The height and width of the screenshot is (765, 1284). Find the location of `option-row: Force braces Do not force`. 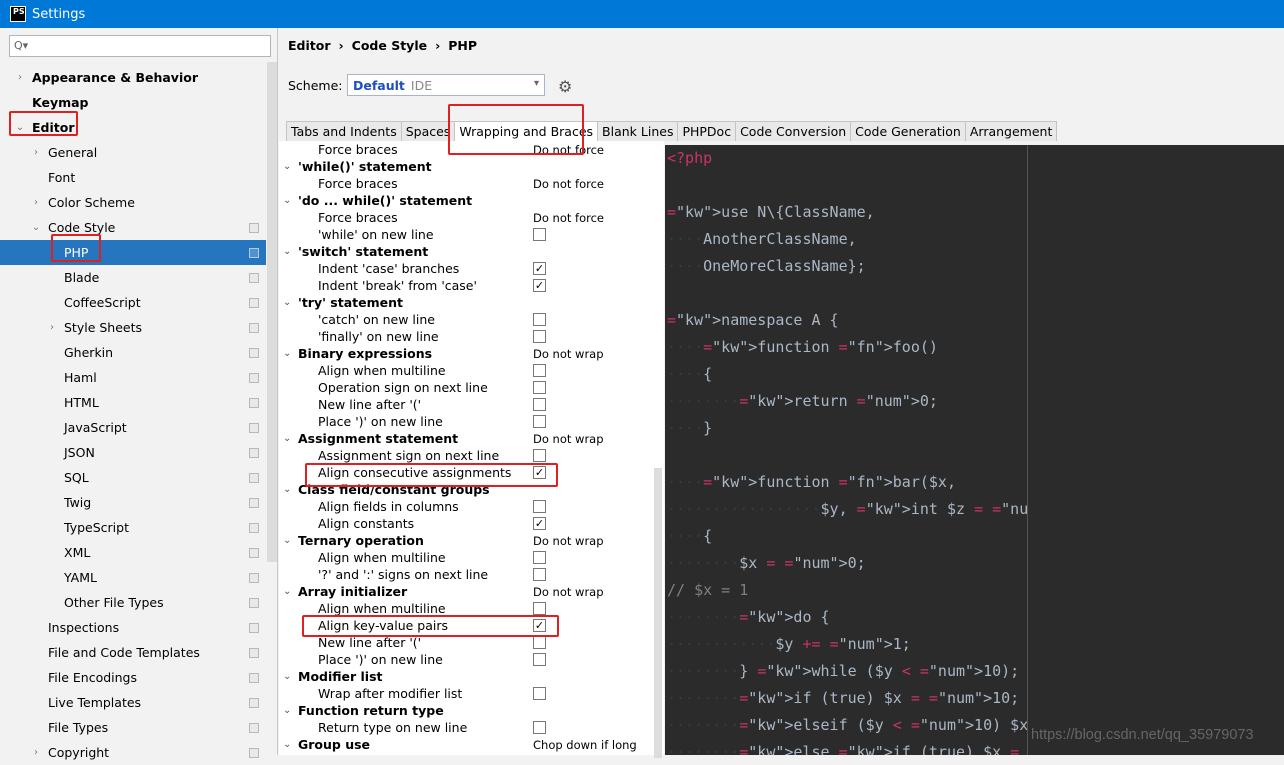

option-row: Force braces Do not force is located at coordinates (471, 217).